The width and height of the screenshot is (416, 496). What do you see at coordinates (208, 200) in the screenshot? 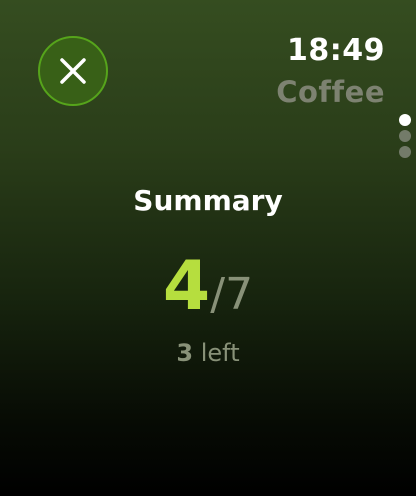
I see `summary-title: Summary` at bounding box center [208, 200].